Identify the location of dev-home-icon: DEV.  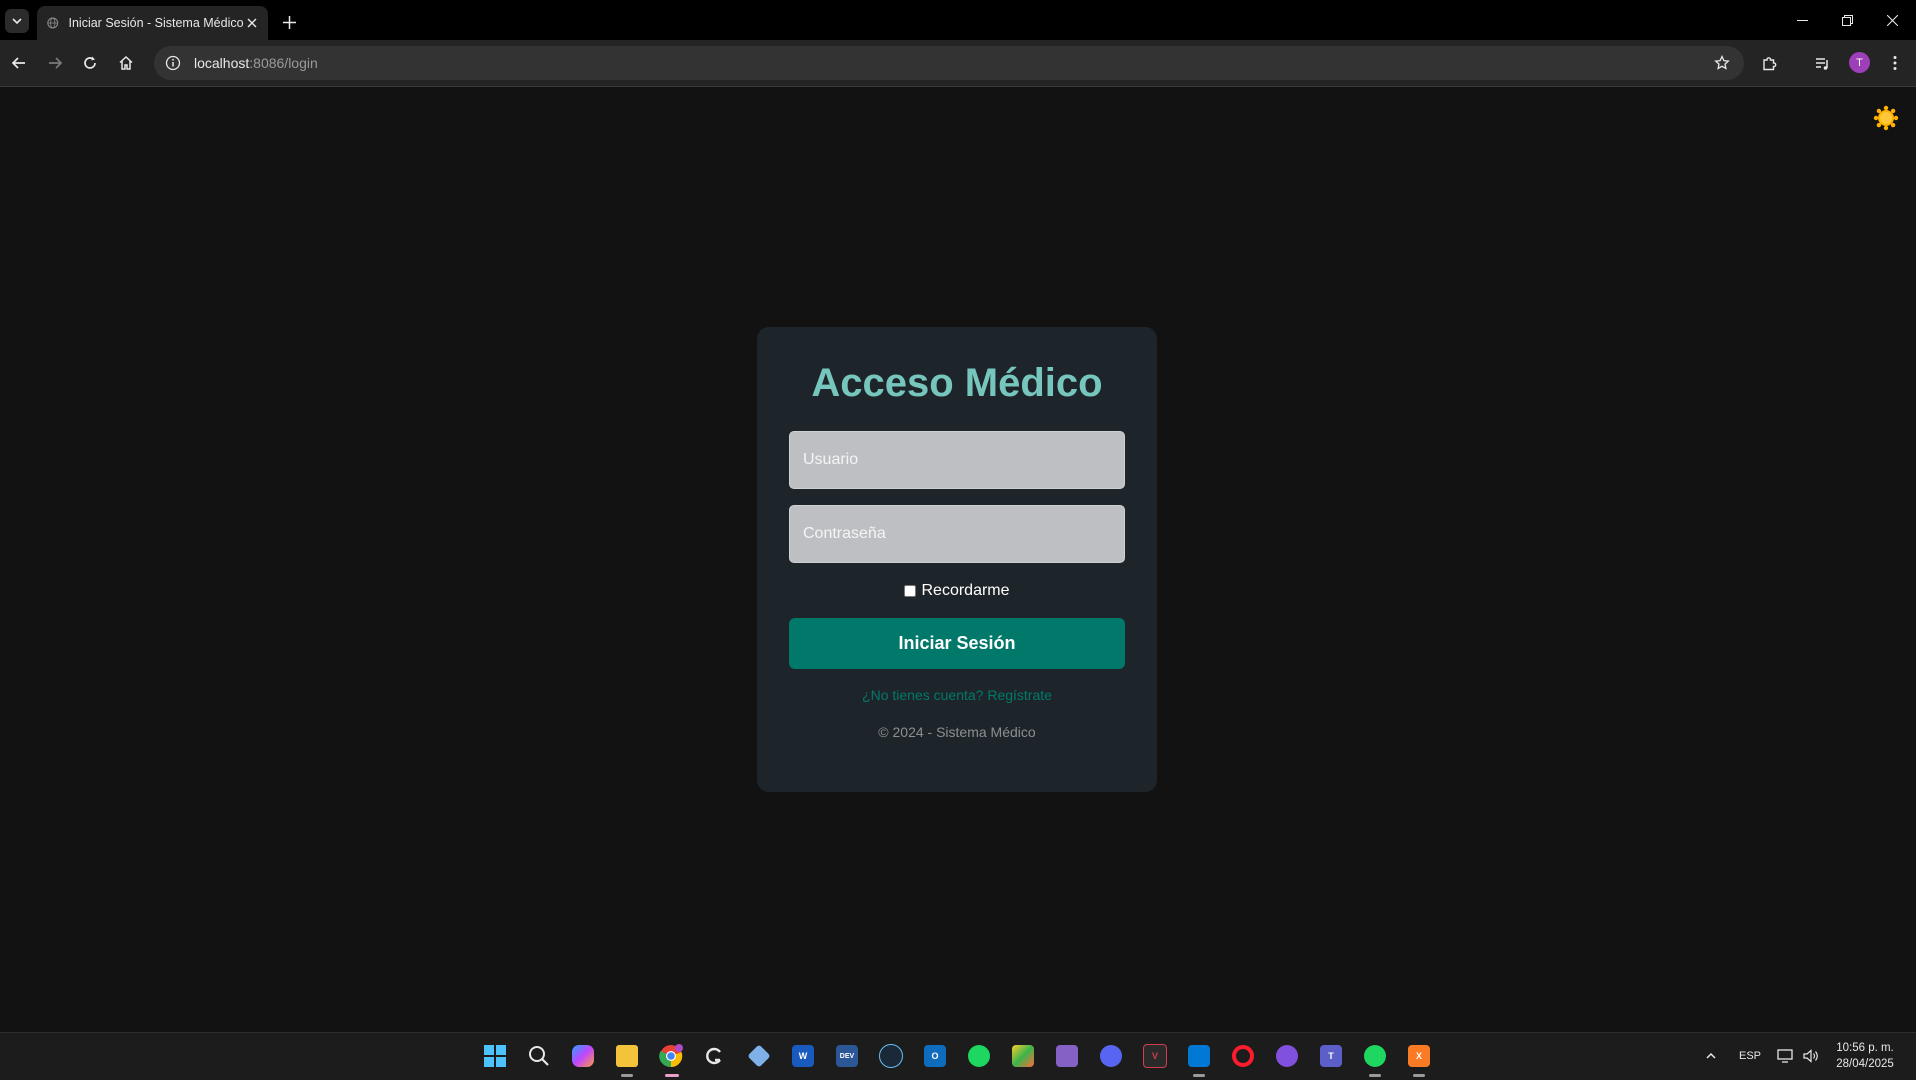
(847, 1056).